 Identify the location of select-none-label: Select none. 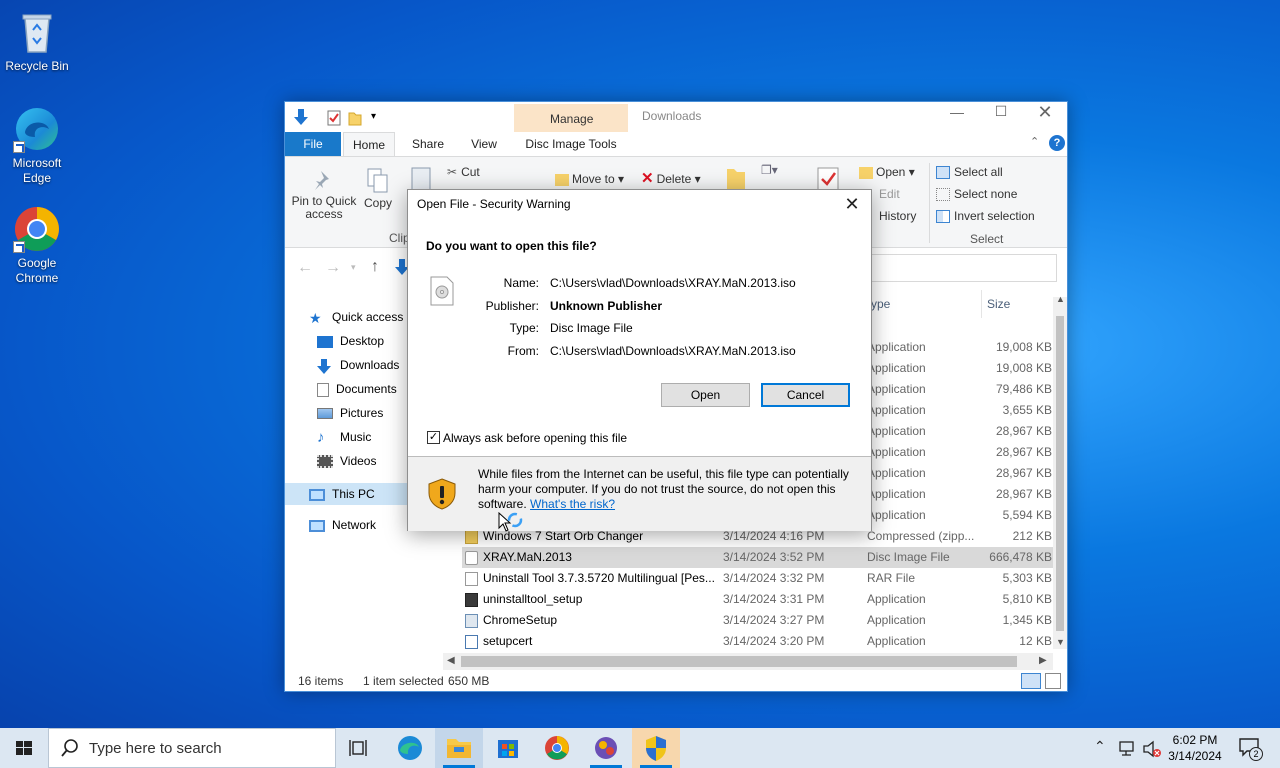
(986, 194).